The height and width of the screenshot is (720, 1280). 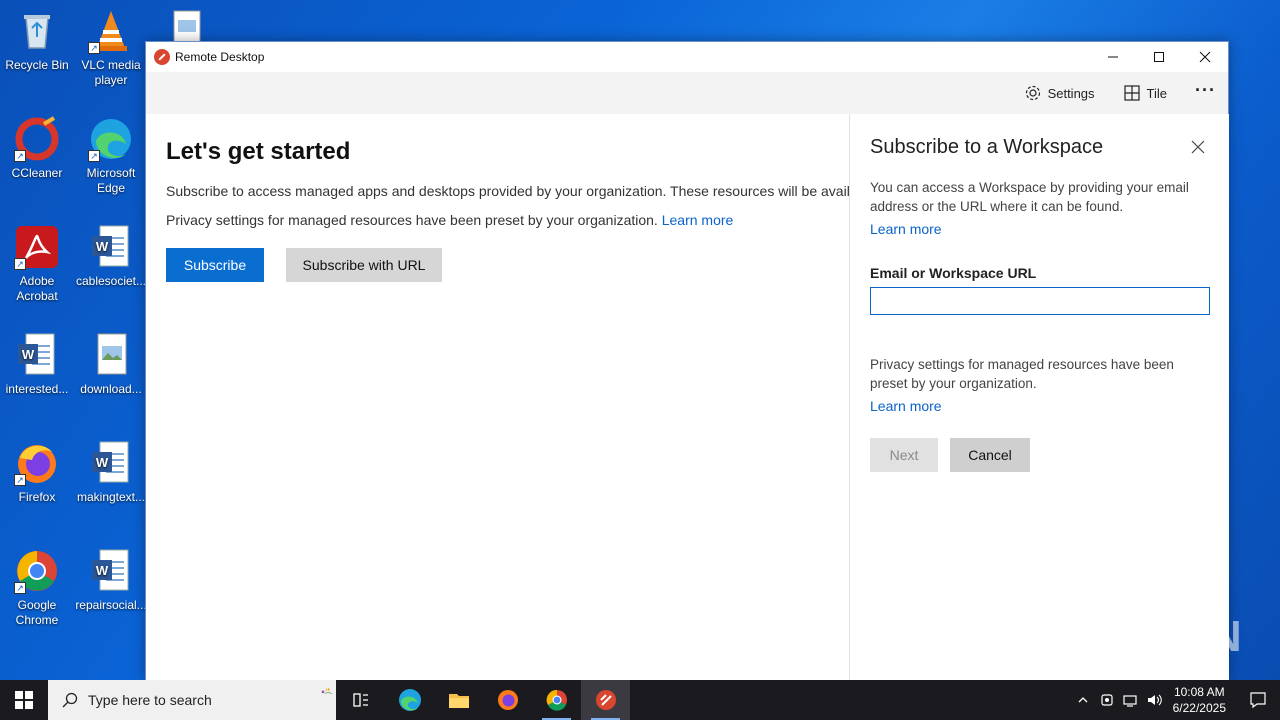 I want to click on windows-logo-icon, so click(x=24, y=700).